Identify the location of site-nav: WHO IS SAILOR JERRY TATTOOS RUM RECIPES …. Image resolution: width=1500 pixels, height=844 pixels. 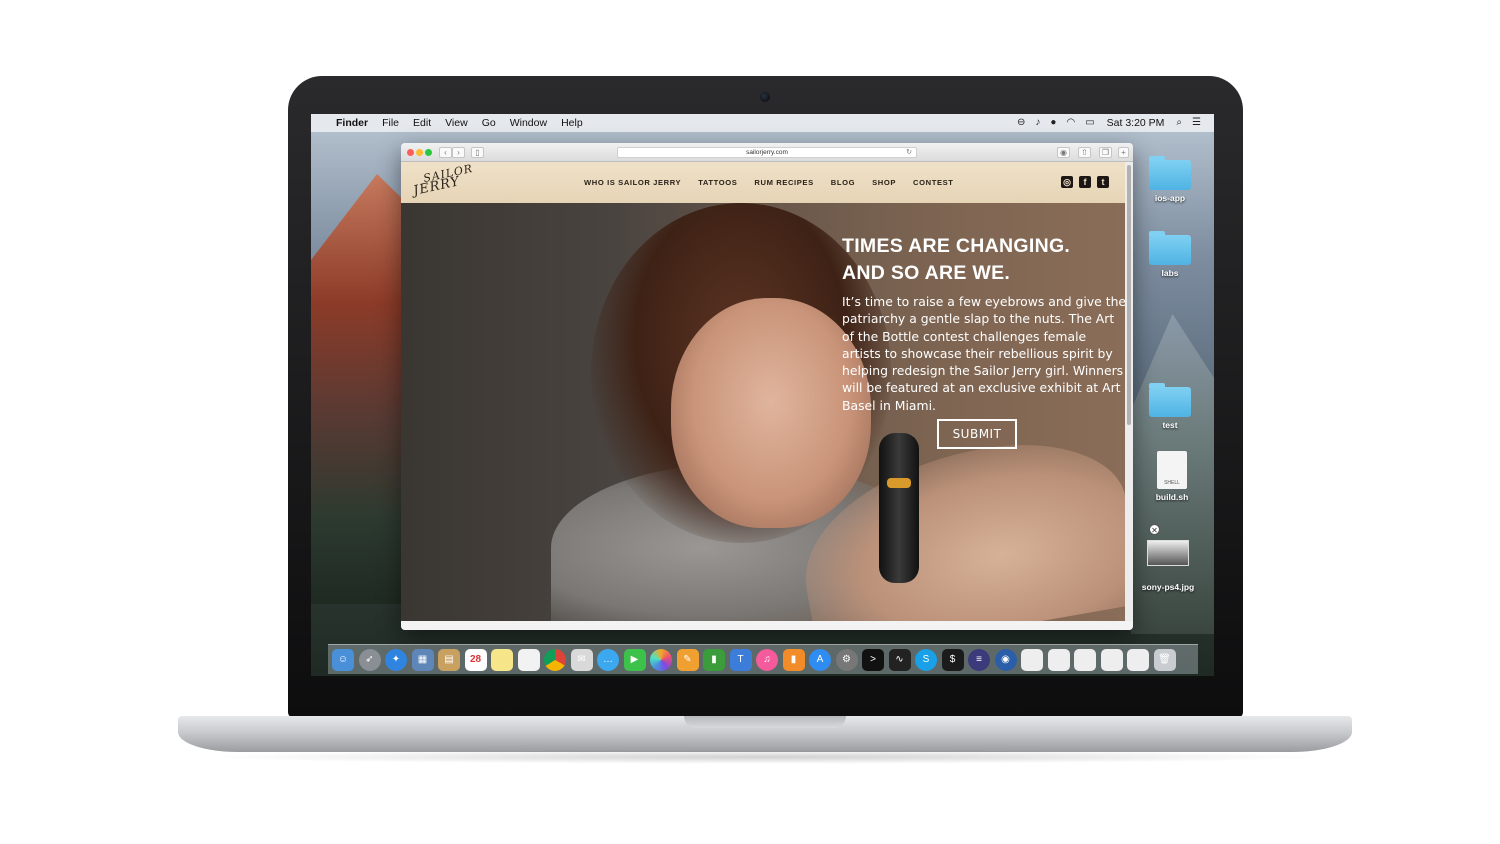
(777, 182).